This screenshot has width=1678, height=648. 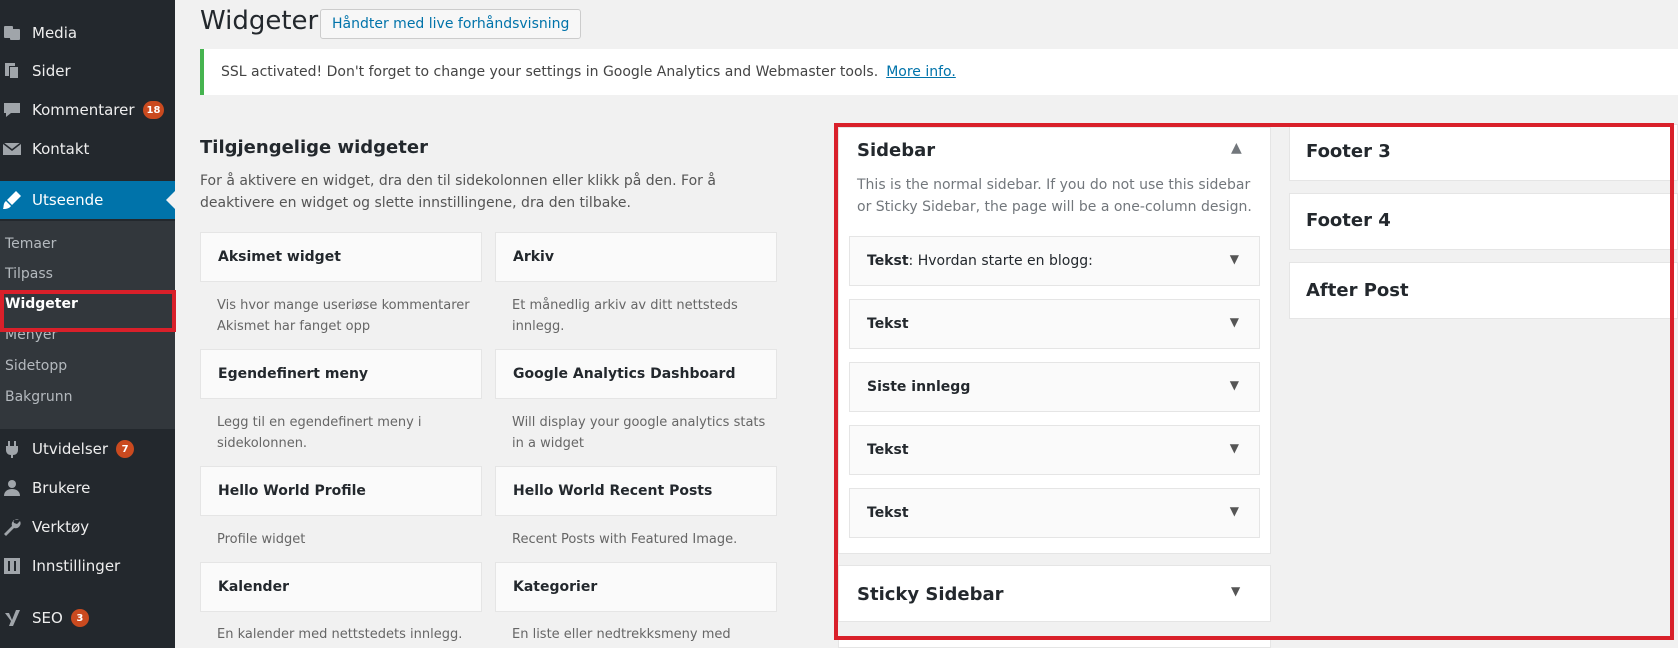 What do you see at coordinates (12, 33) in the screenshot?
I see `media-icon` at bounding box center [12, 33].